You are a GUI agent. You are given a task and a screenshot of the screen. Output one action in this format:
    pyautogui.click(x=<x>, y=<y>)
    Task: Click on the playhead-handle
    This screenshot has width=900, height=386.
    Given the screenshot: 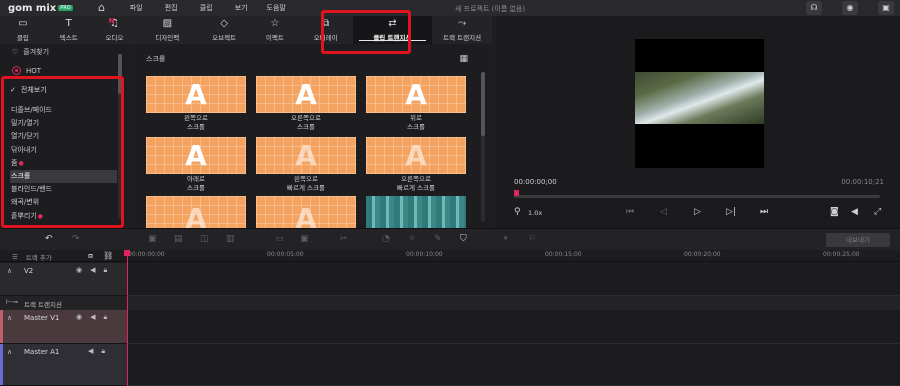 What is the action you would take?
    pyautogui.click(x=127, y=253)
    